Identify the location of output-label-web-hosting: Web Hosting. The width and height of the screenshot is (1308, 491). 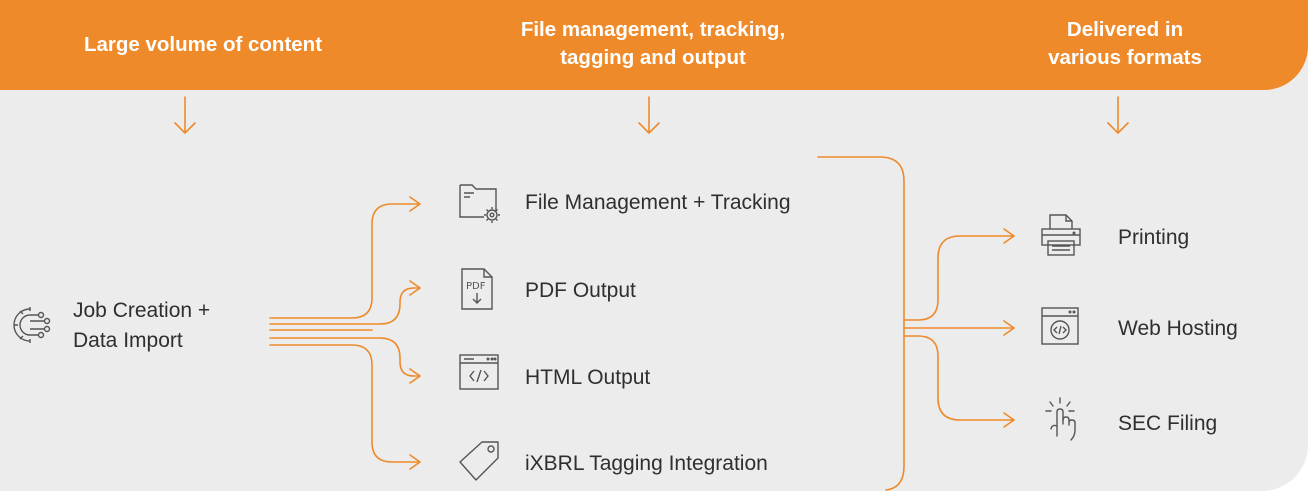
(1178, 328).